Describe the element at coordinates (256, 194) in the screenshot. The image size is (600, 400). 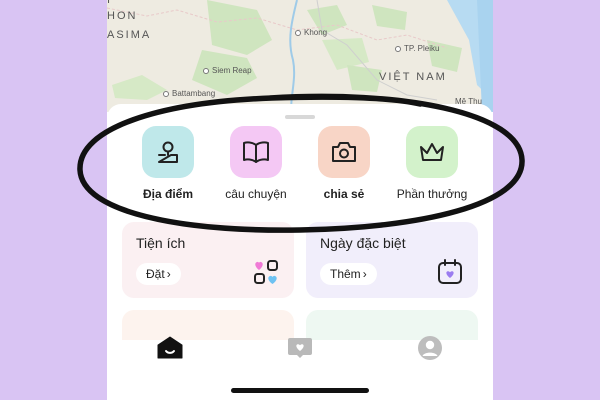
I see `feature-label: câu chuyện` at that location.